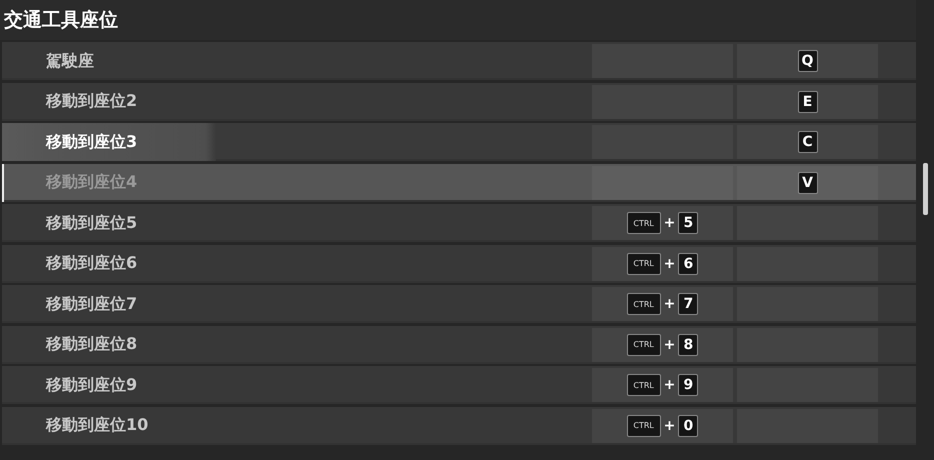 Image resolution: width=934 pixels, height=460 pixels. What do you see at coordinates (92, 304) in the screenshot?
I see `action-label: 移動到座位7` at bounding box center [92, 304].